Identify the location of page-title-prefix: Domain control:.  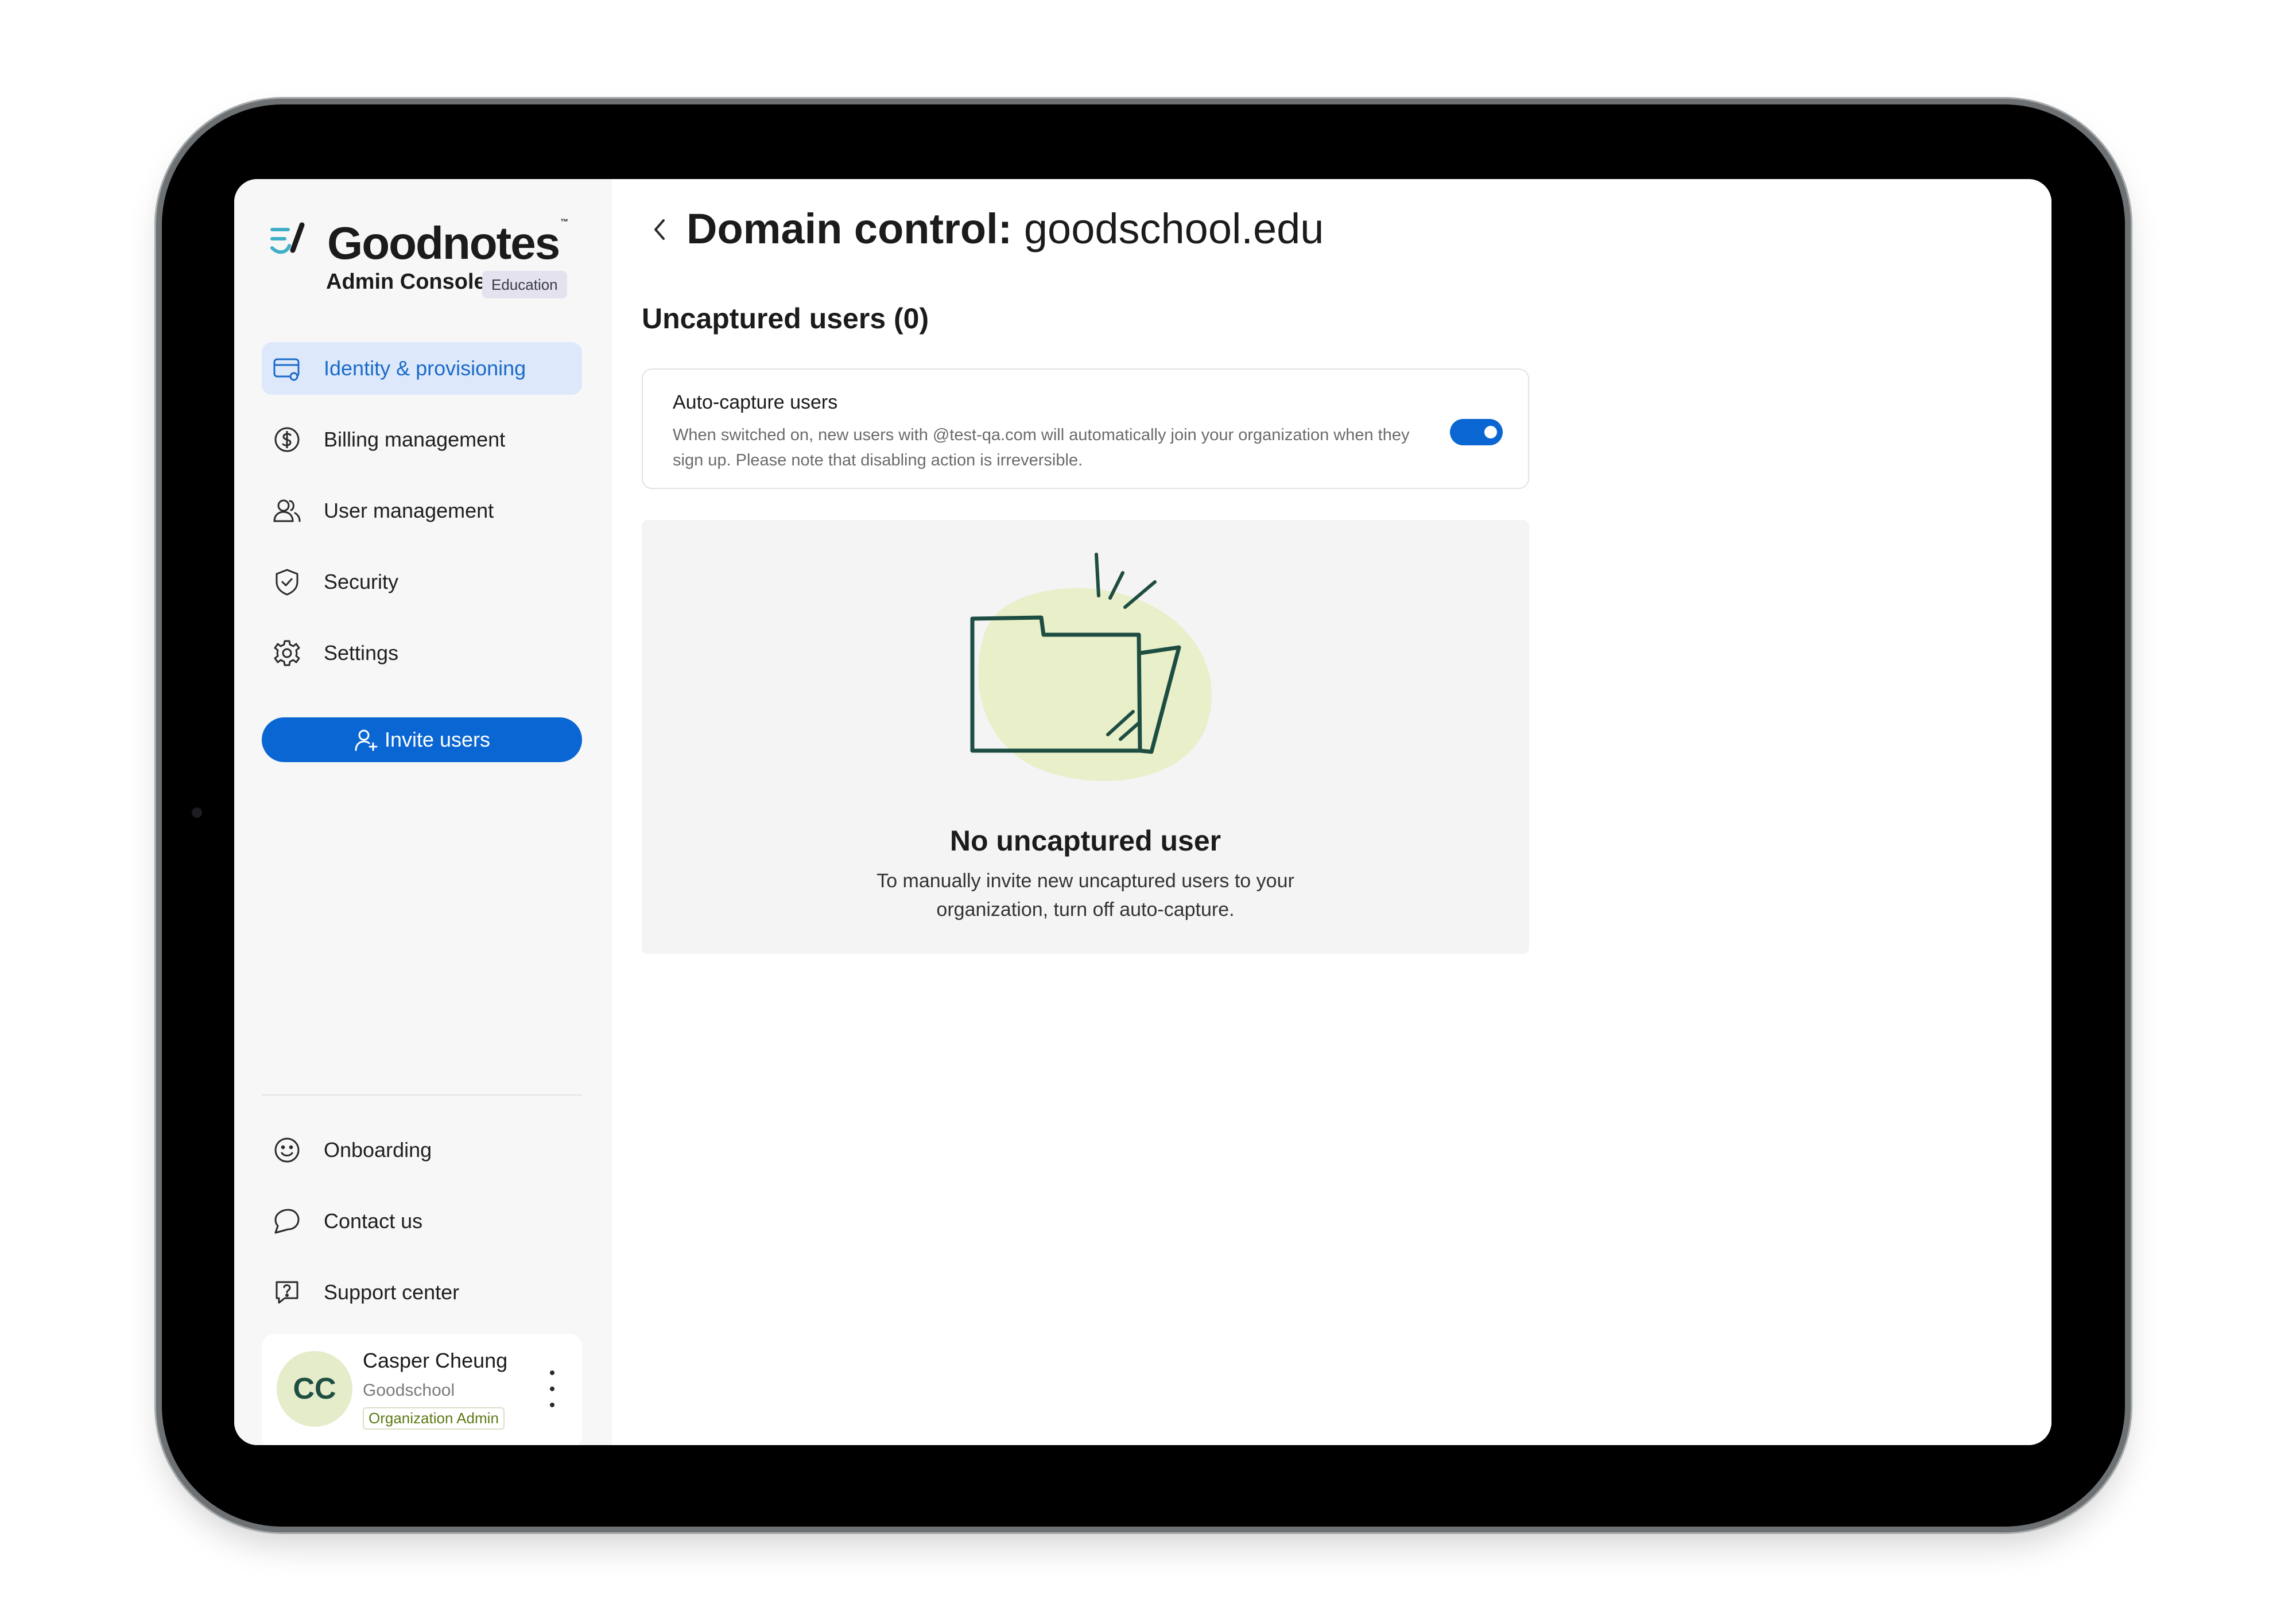
(850, 229).